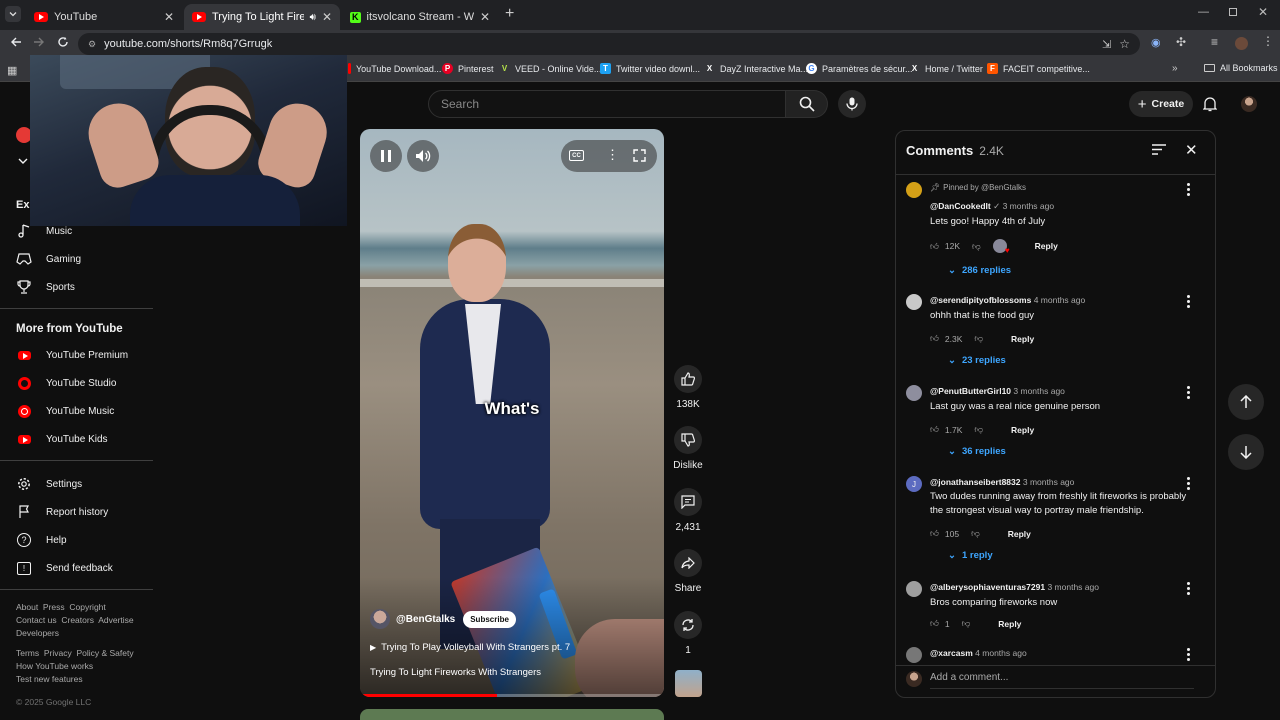 This screenshot has width=1280, height=720. What do you see at coordinates (313, 17) in the screenshot?
I see `speaker-icon: 🔊︎` at bounding box center [313, 17].